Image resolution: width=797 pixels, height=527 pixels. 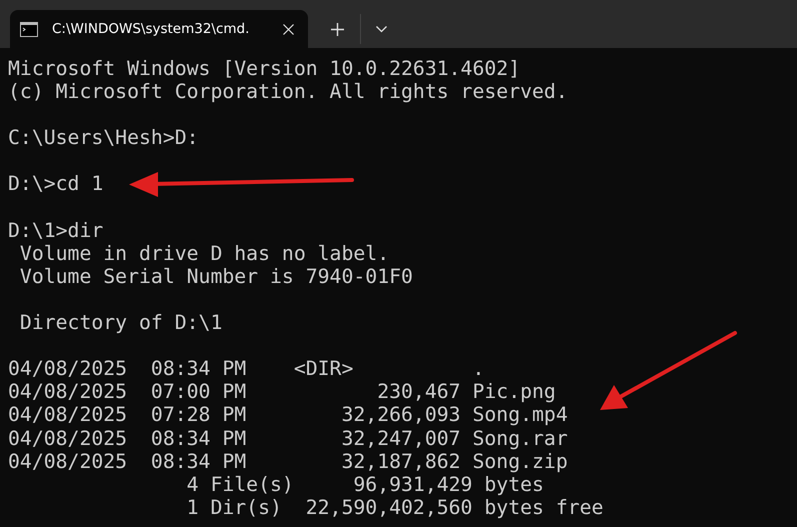 What do you see at coordinates (204, 253) in the screenshot?
I see `terminal-line: Volume in drive D has no label.` at bounding box center [204, 253].